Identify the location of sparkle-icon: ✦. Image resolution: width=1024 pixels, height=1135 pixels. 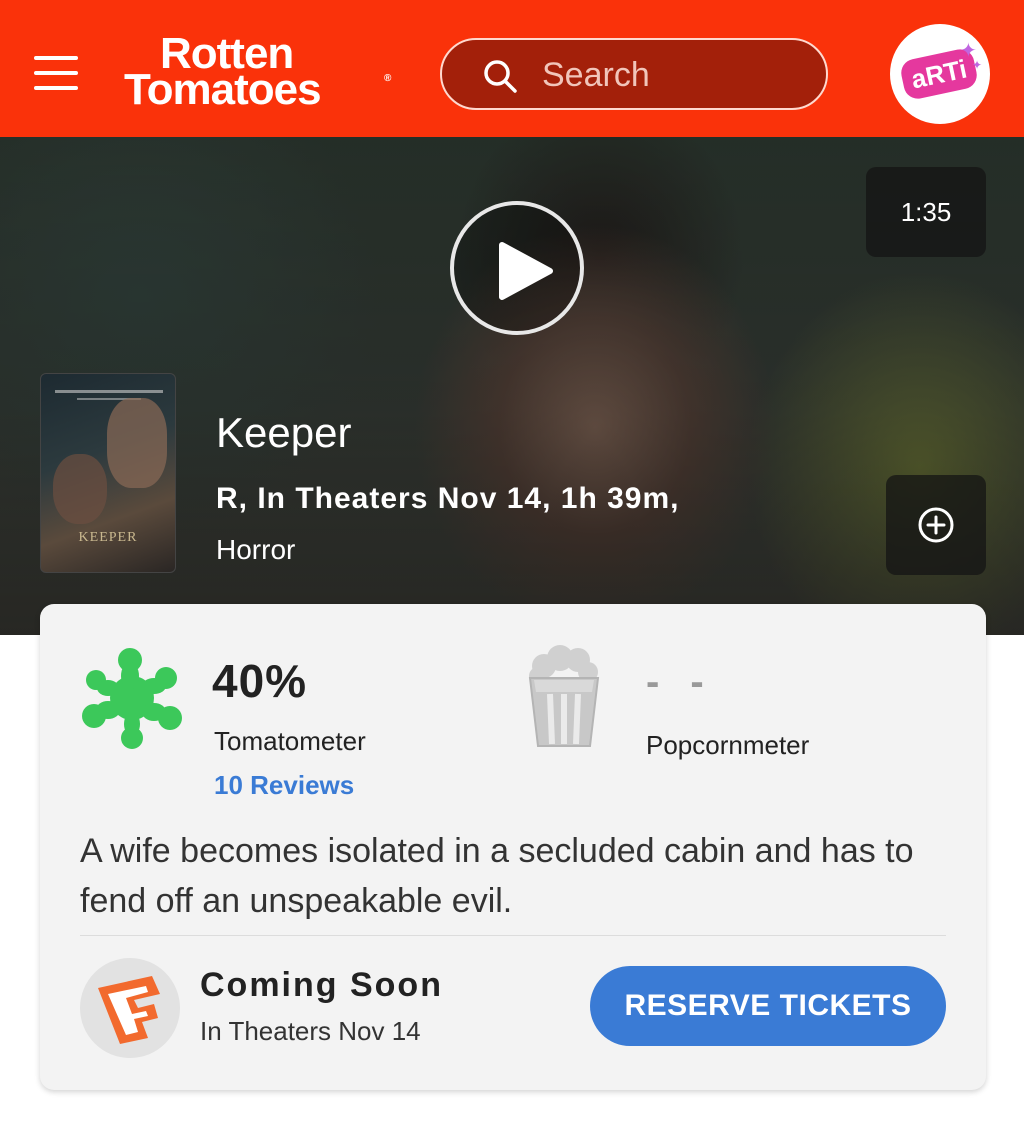
(977, 65).